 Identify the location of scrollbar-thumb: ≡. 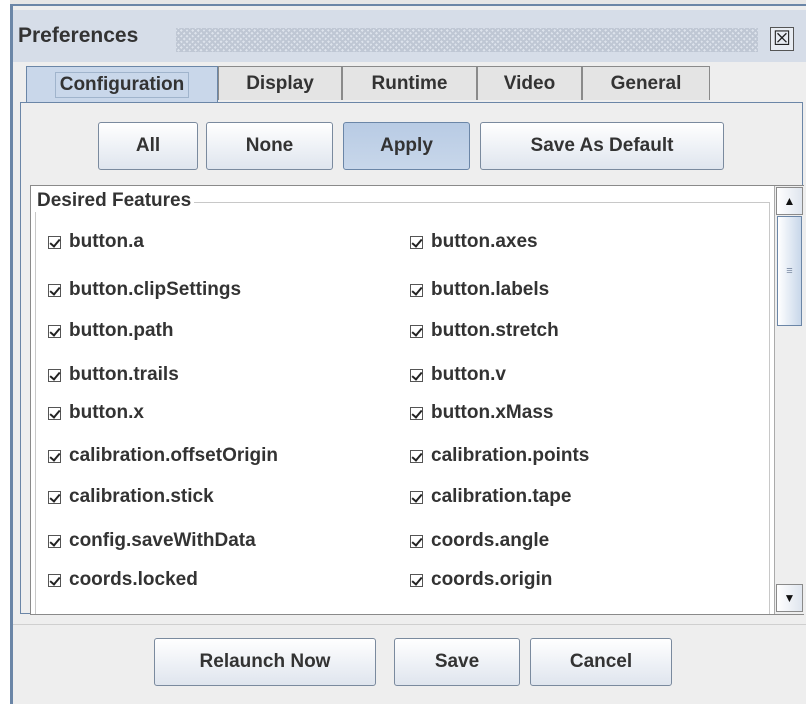
(789, 271).